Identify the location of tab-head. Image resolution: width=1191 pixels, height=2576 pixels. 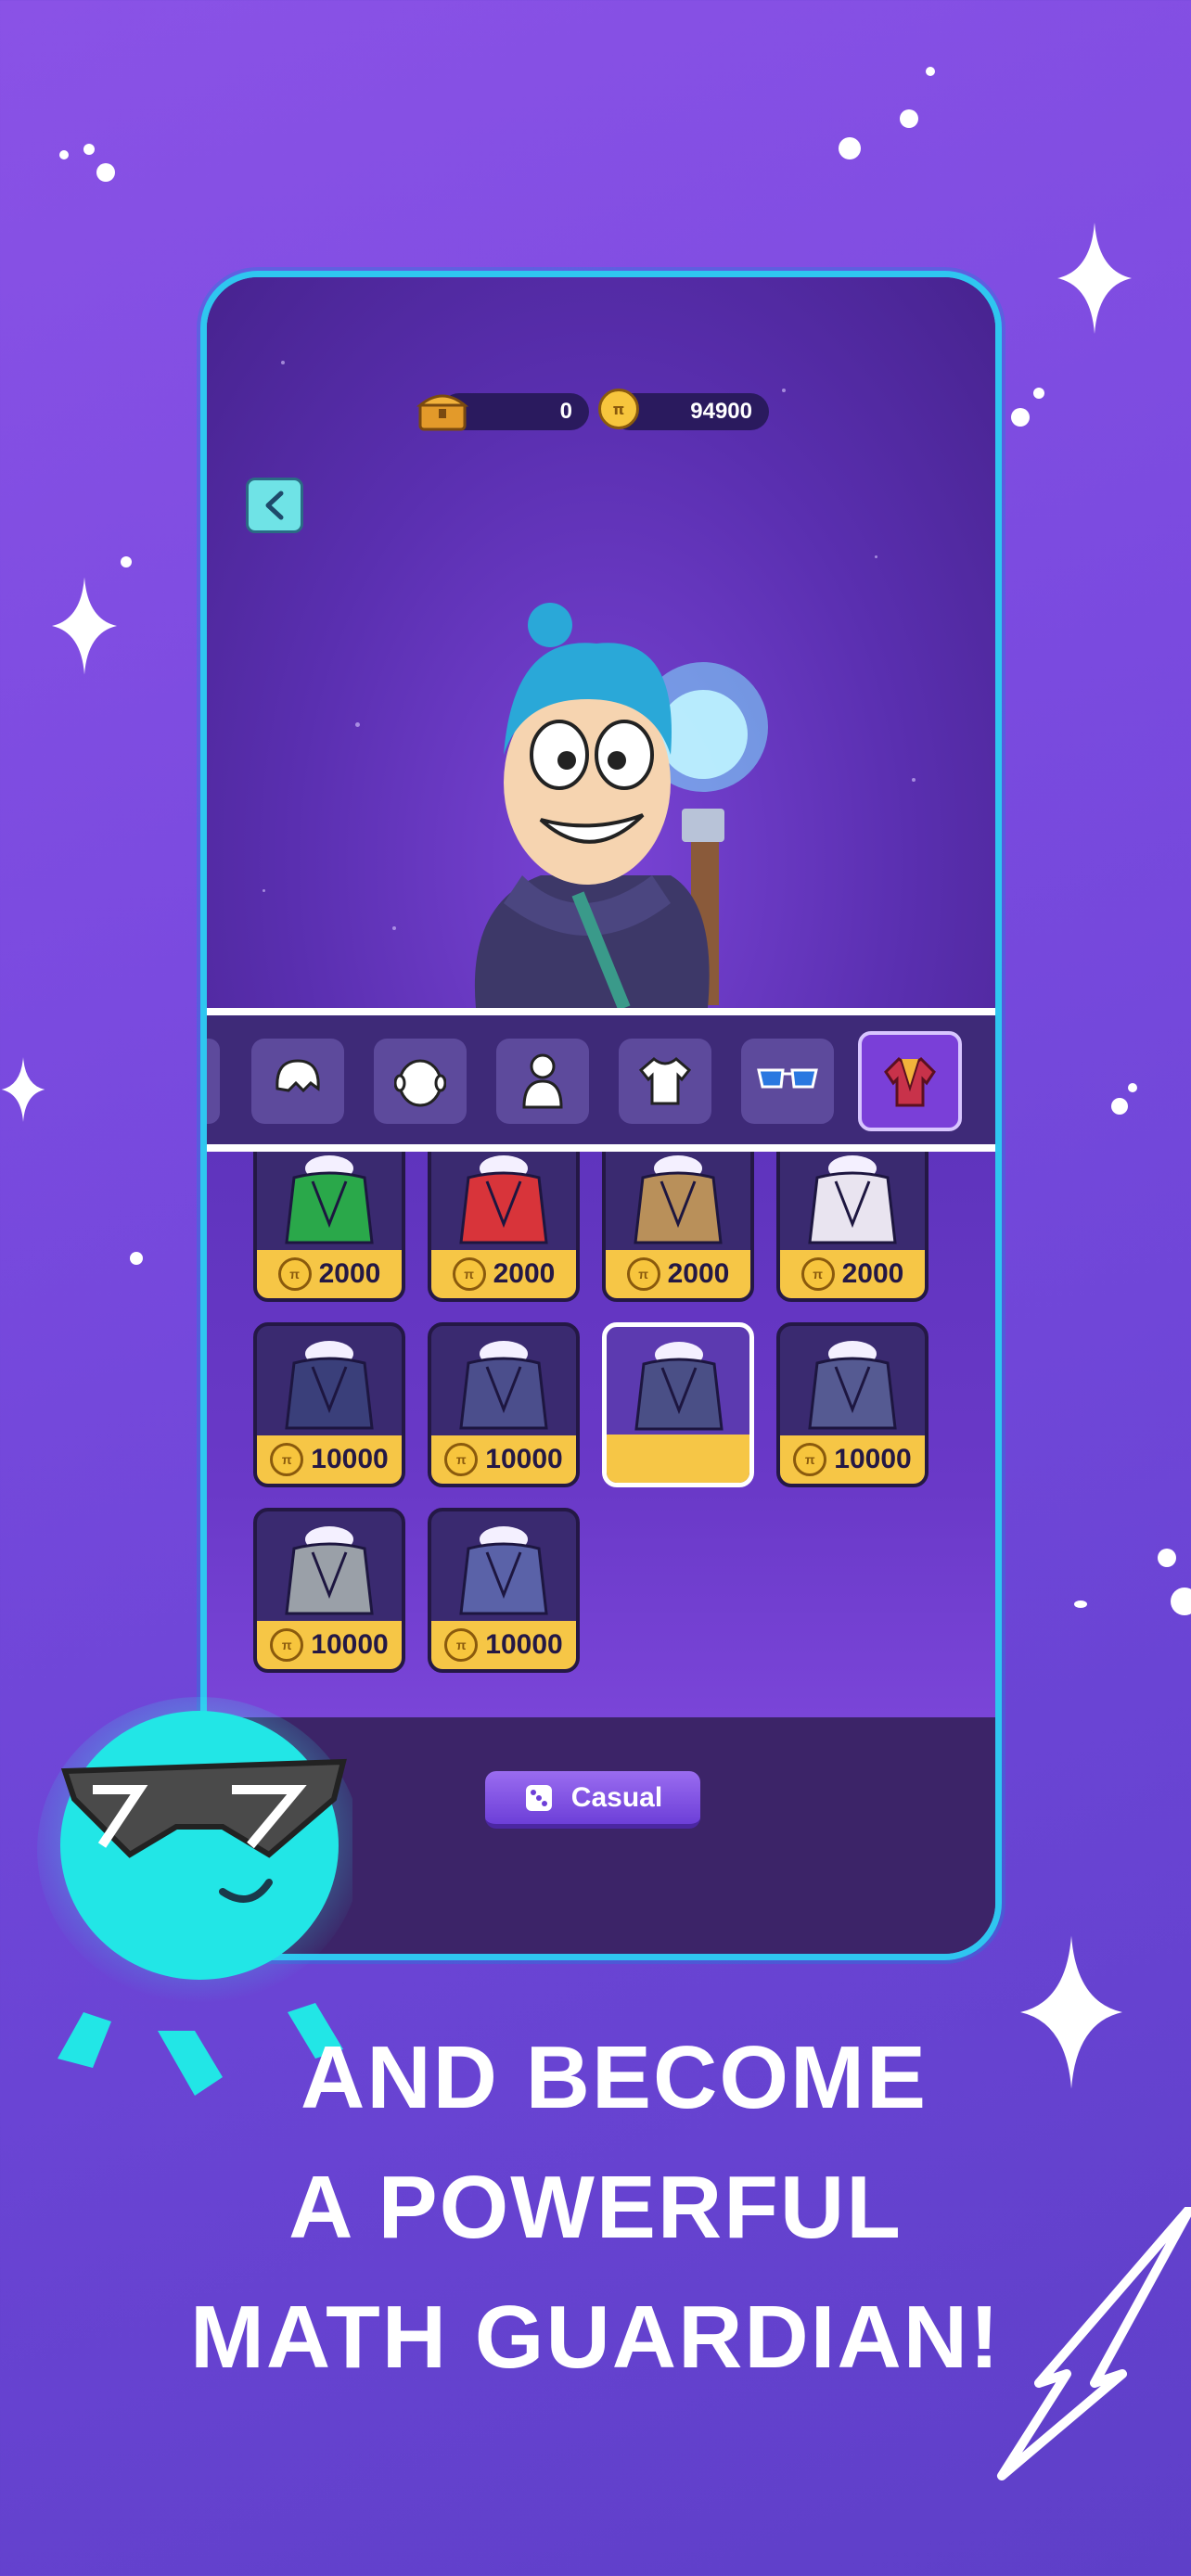
(420, 1082).